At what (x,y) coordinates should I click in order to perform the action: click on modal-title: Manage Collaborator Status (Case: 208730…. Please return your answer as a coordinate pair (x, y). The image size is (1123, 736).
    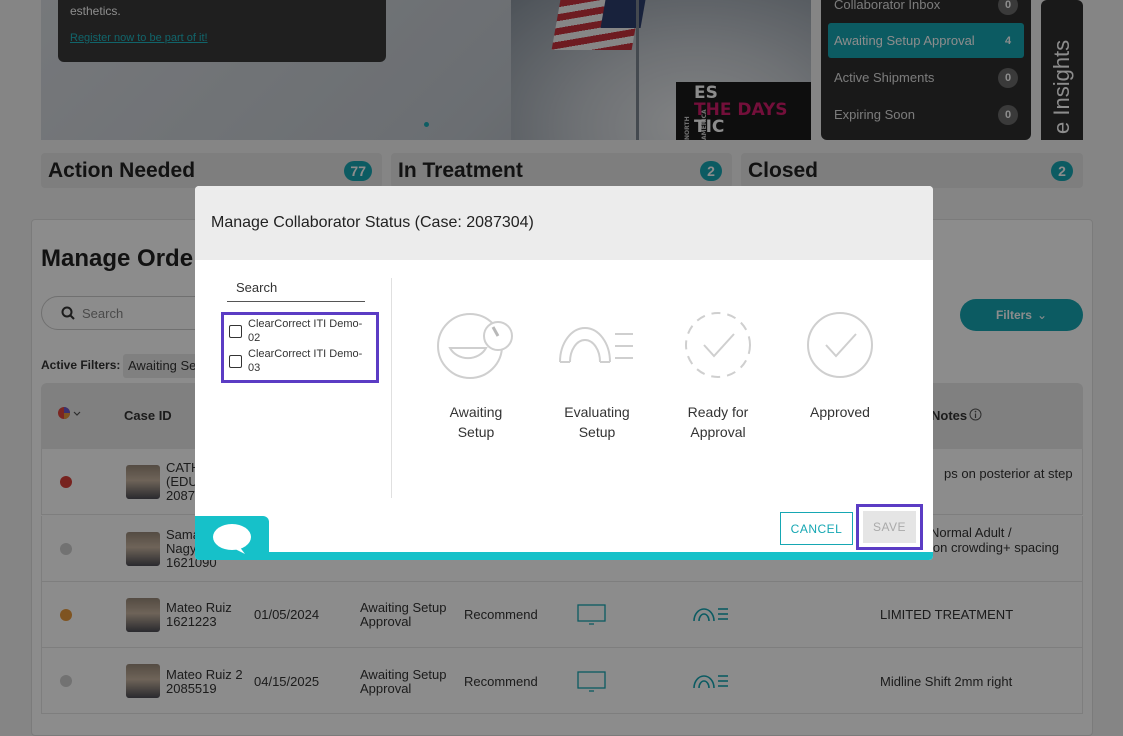
    Looking at the image, I should click on (372, 222).